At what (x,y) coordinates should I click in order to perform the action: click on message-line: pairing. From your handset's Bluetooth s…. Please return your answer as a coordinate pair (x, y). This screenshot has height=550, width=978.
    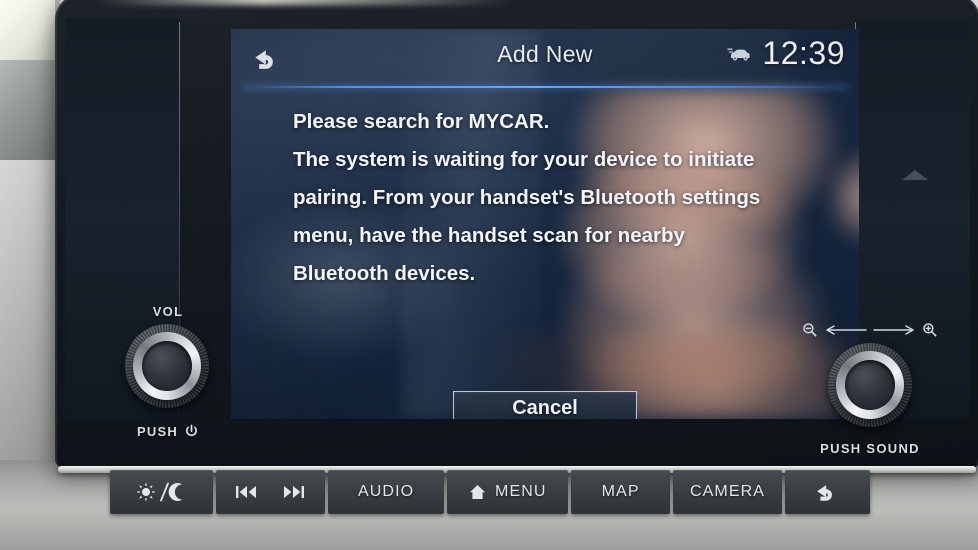
    Looking at the image, I should click on (527, 197).